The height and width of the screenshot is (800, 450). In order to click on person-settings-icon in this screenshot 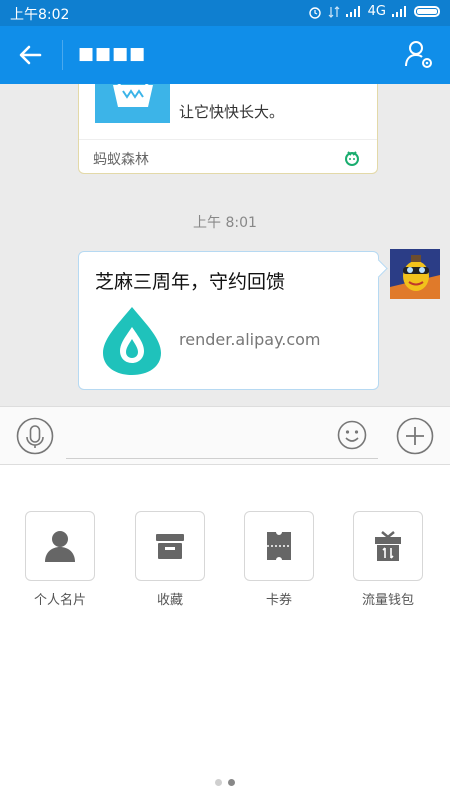, I will do `click(419, 54)`.